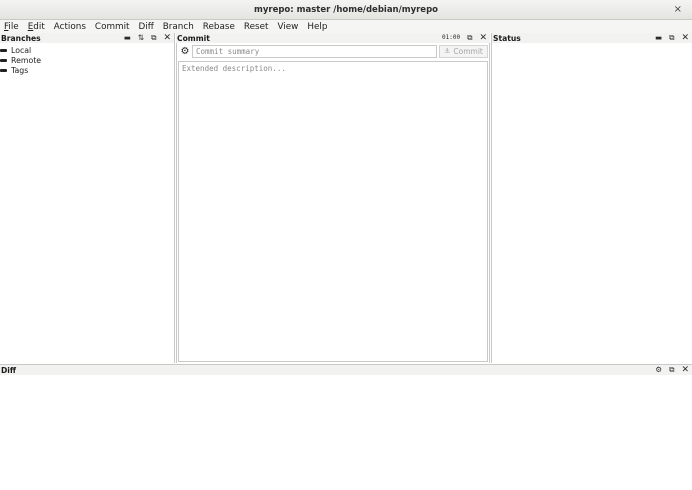 This screenshot has height=490, width=692. I want to click on menu-view: View, so click(287, 27).